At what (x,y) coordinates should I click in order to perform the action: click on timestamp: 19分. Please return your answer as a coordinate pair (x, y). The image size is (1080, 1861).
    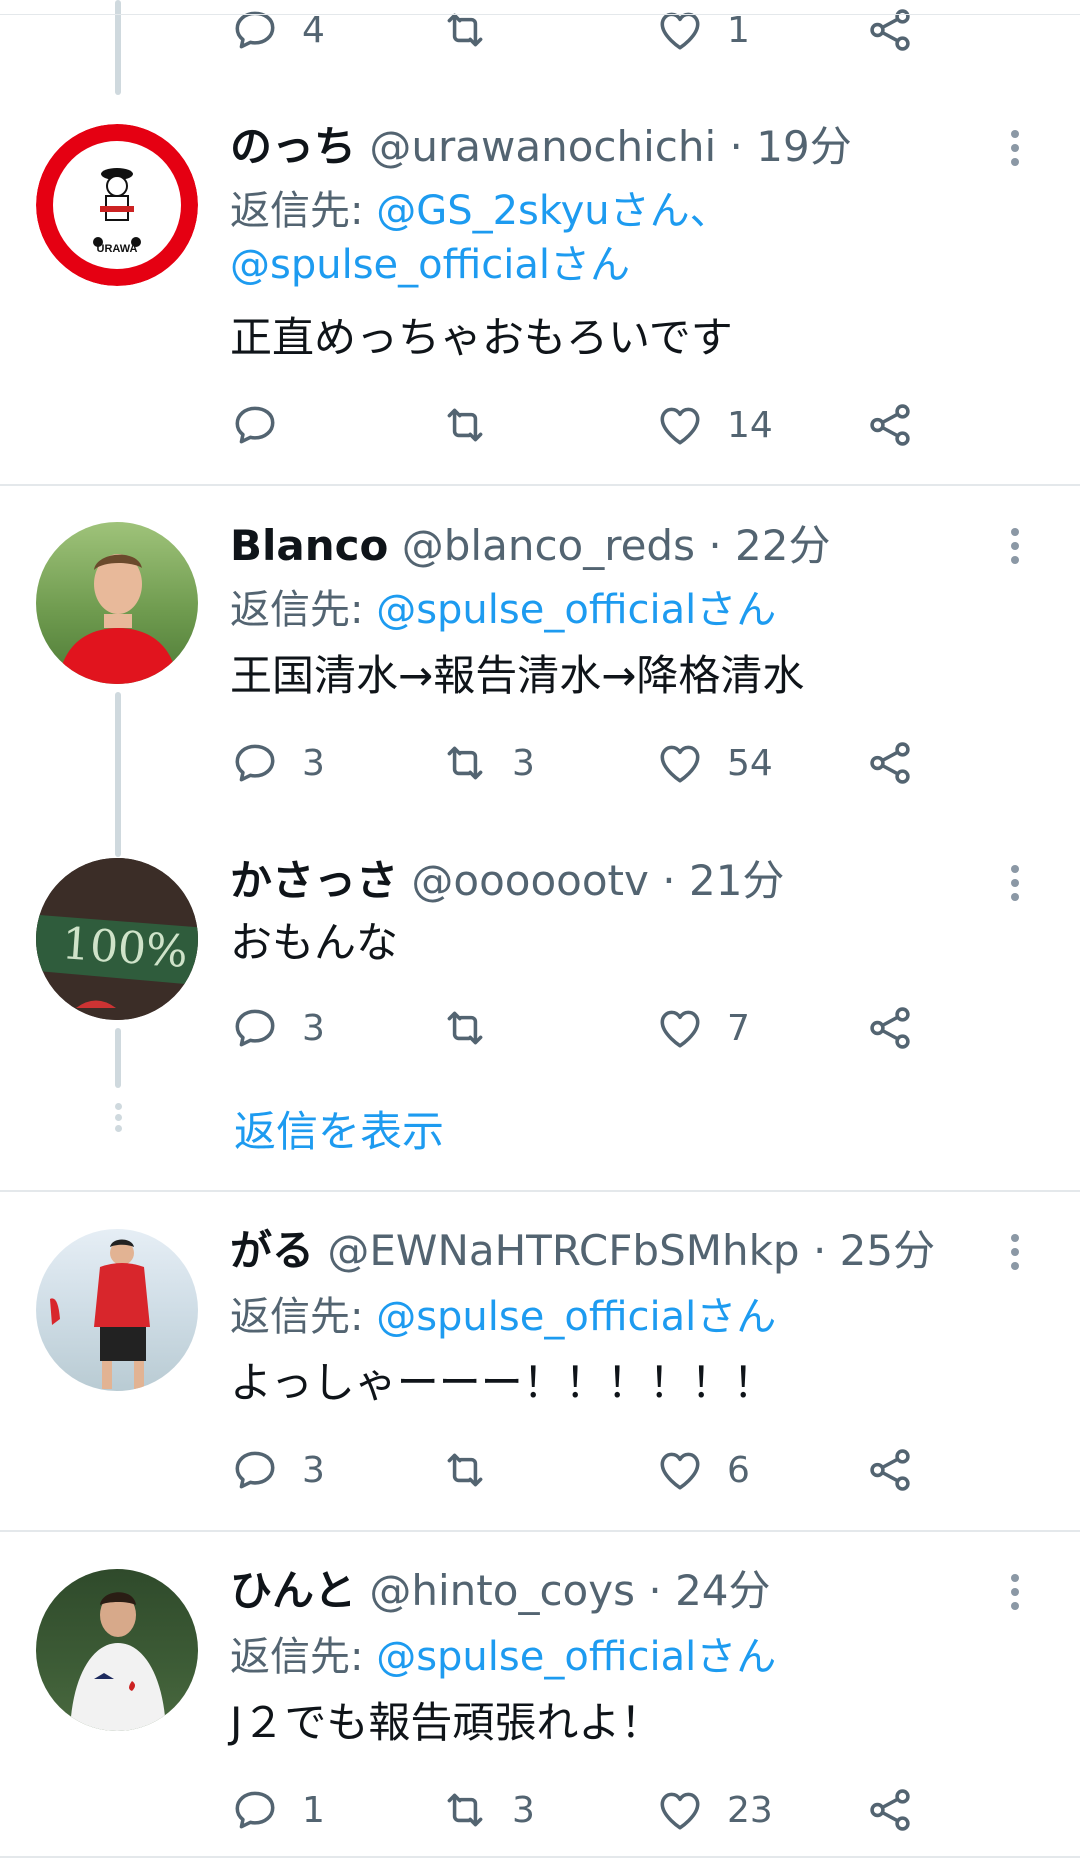
    Looking at the image, I should click on (803, 146).